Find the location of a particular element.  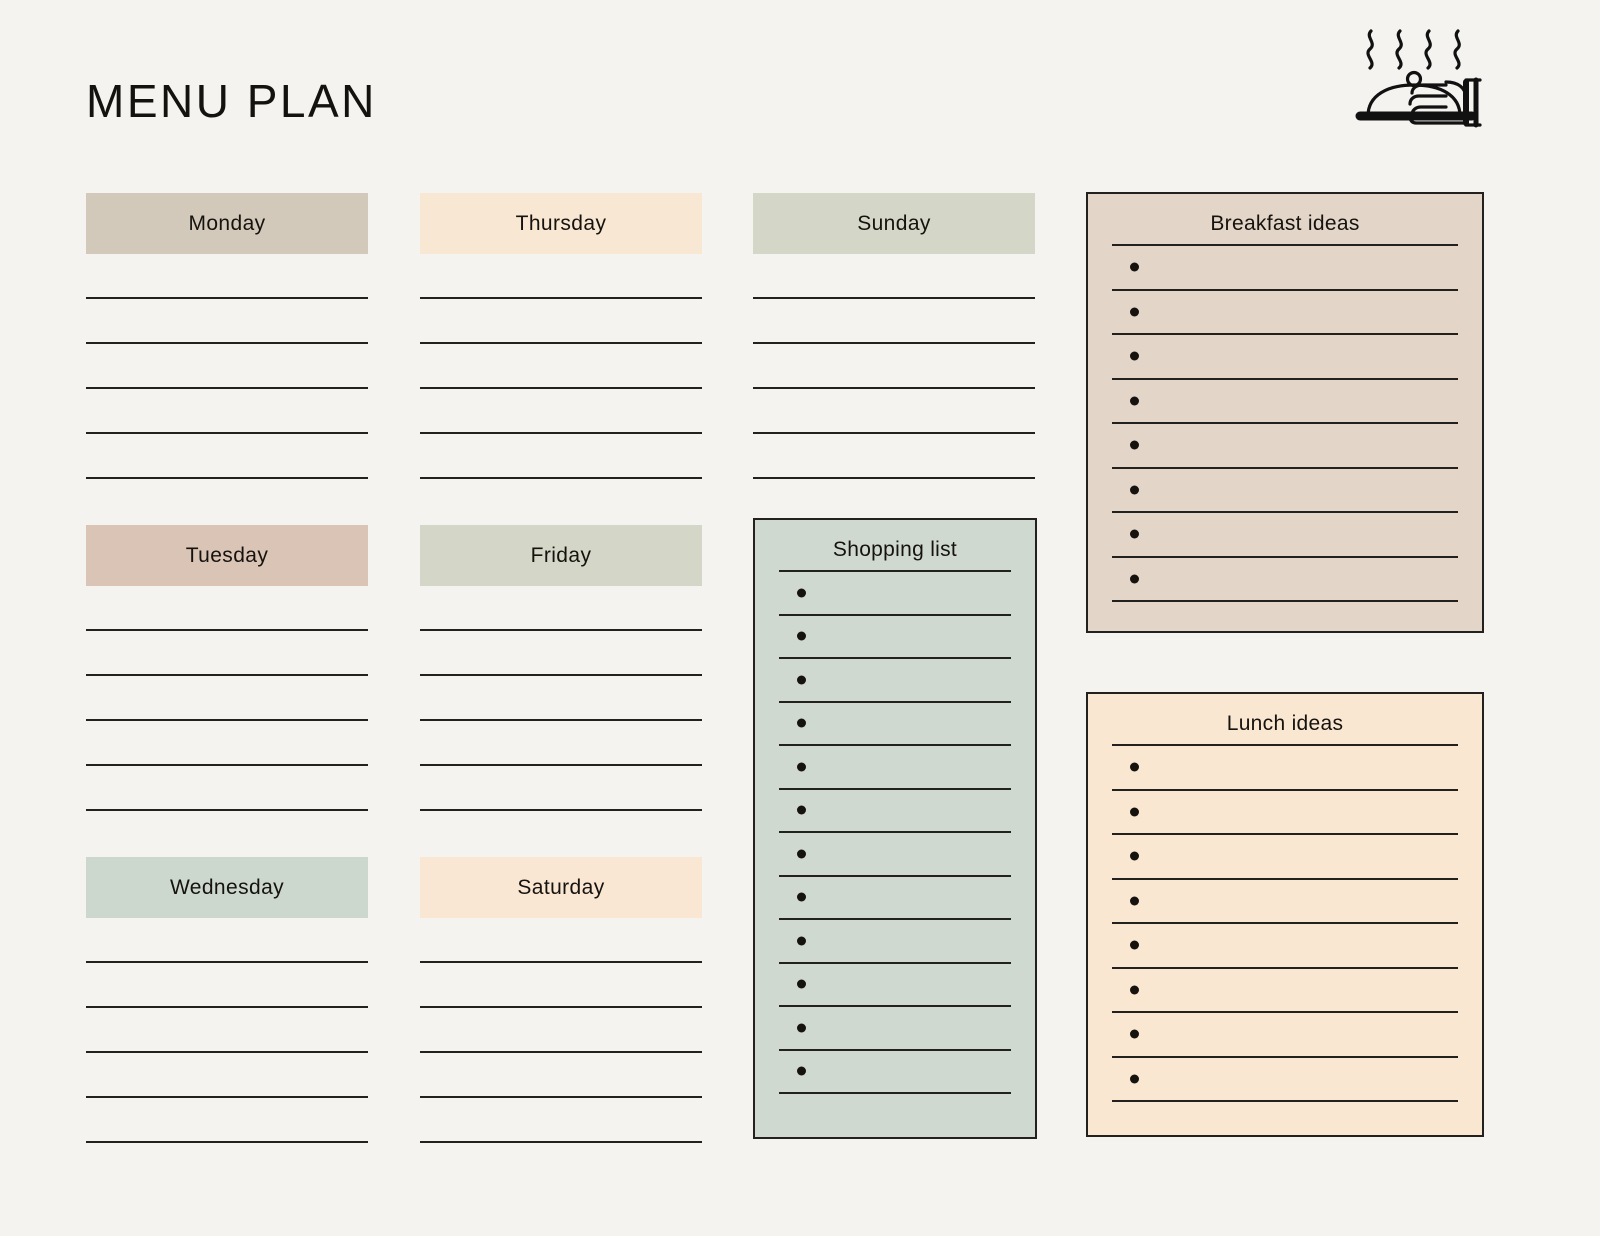

day-label-tuesday: Tuesday is located at coordinates (227, 555).